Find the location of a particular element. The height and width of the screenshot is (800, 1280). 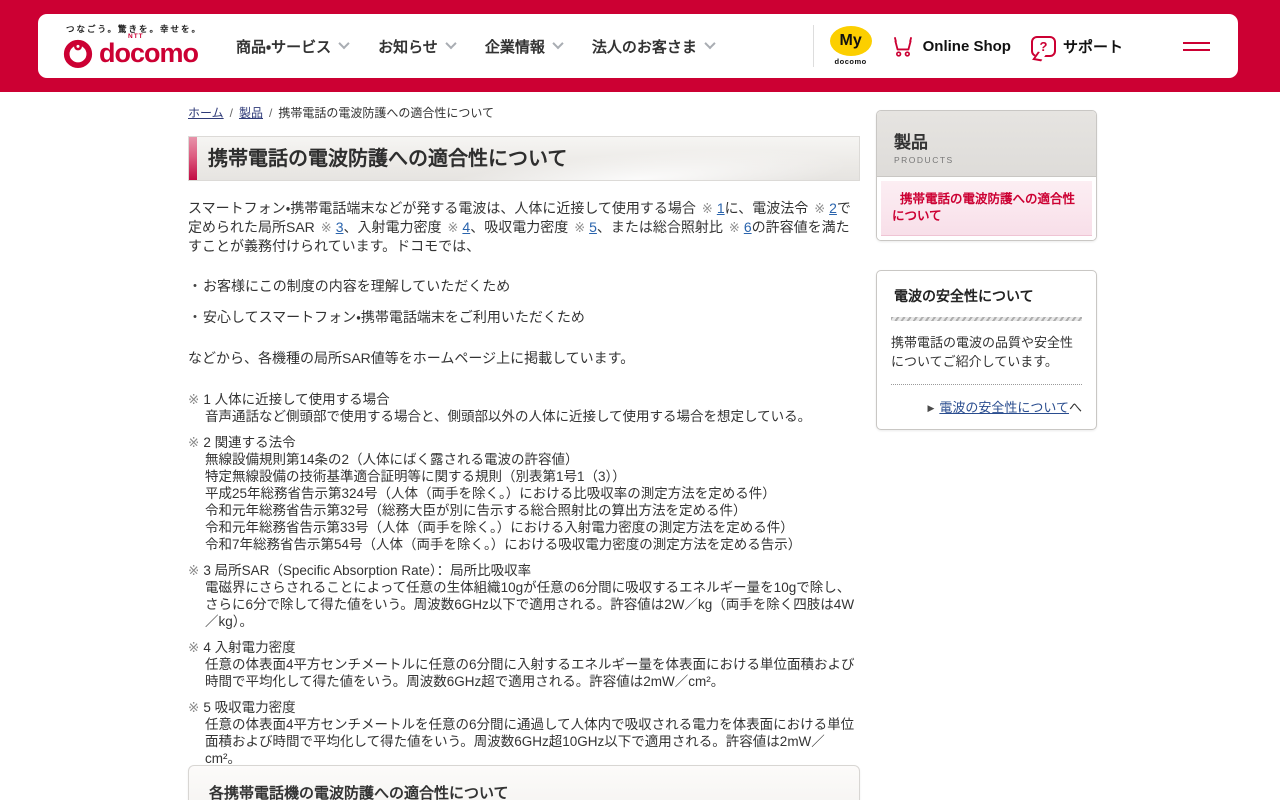

products-box-subtitle: PRODUCTS is located at coordinates (924, 160).